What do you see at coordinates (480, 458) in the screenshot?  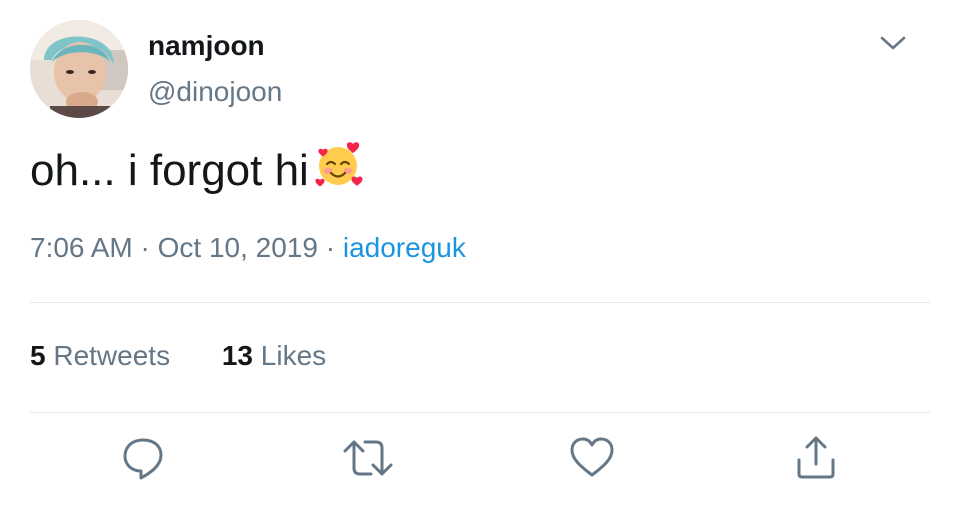 I see `action-bar` at bounding box center [480, 458].